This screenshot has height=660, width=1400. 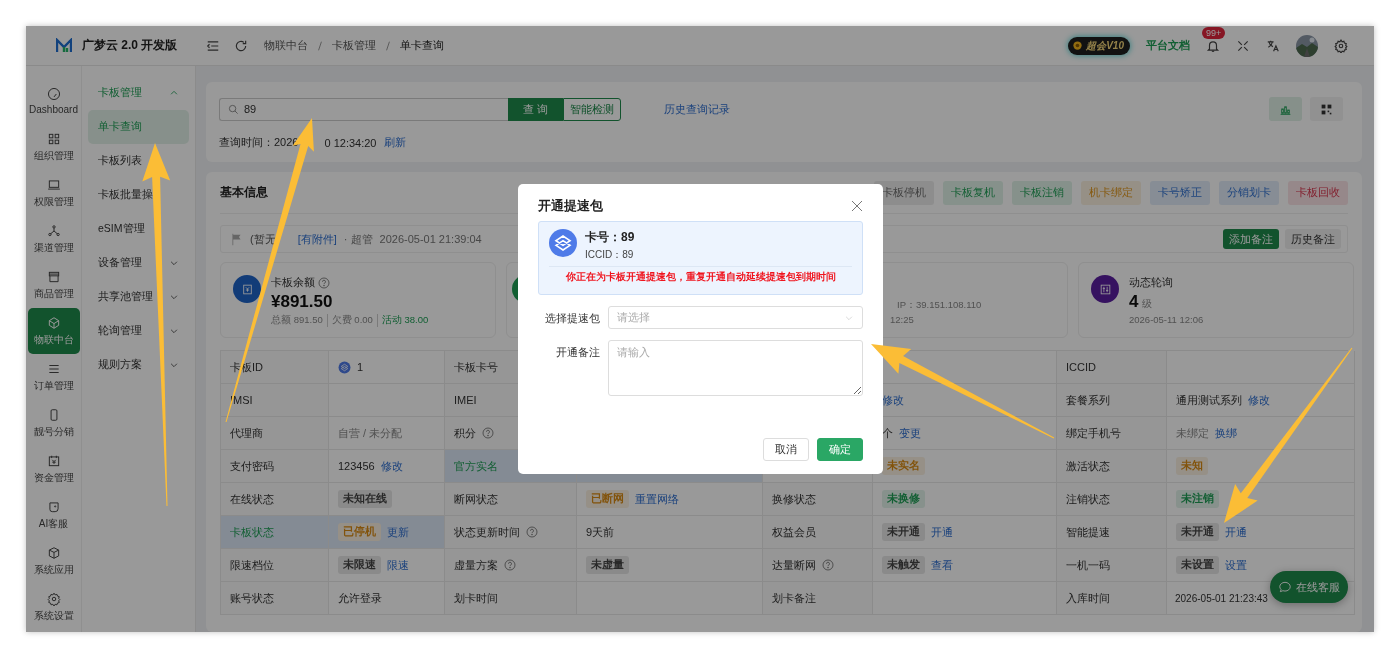 I want to click on text-area: 请输入, so click(x=735, y=368).